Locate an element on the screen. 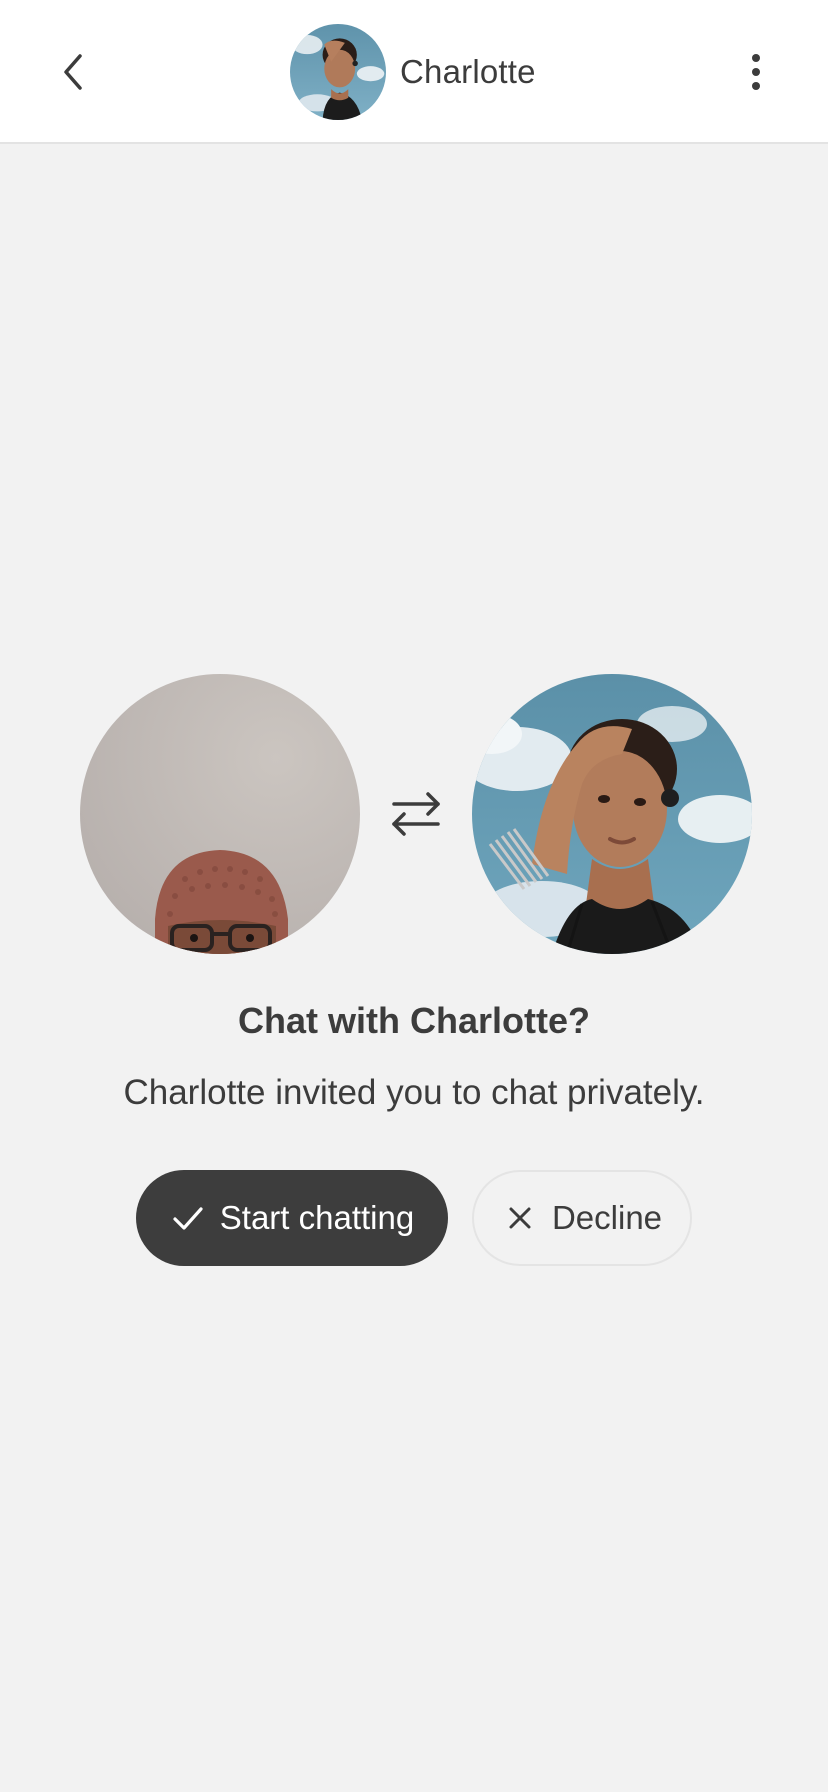 The width and height of the screenshot is (828, 1792). self-avatar is located at coordinates (220, 814).